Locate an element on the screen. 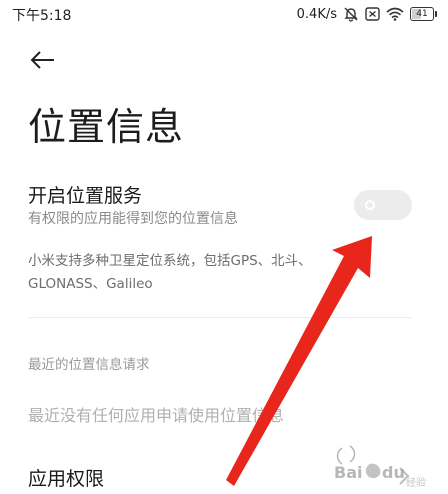 The height and width of the screenshot is (494, 448). watermark-logo: Bai du 经验 is located at coordinates (380, 467).